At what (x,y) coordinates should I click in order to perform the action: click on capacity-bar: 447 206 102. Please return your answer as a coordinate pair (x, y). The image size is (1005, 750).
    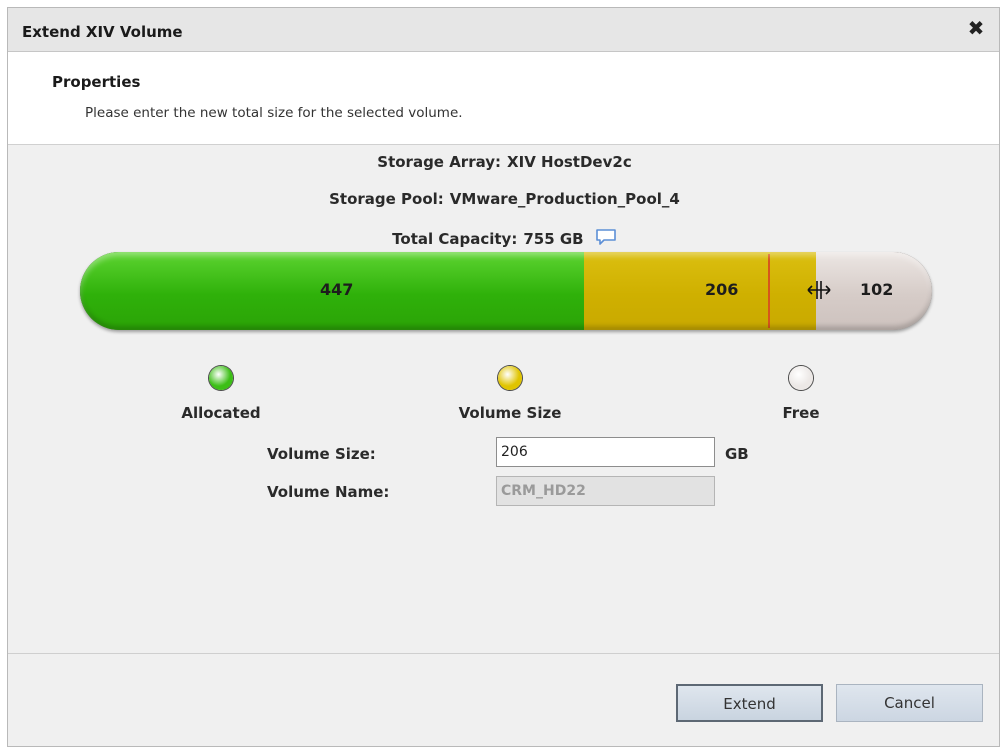
    Looking at the image, I should click on (506, 291).